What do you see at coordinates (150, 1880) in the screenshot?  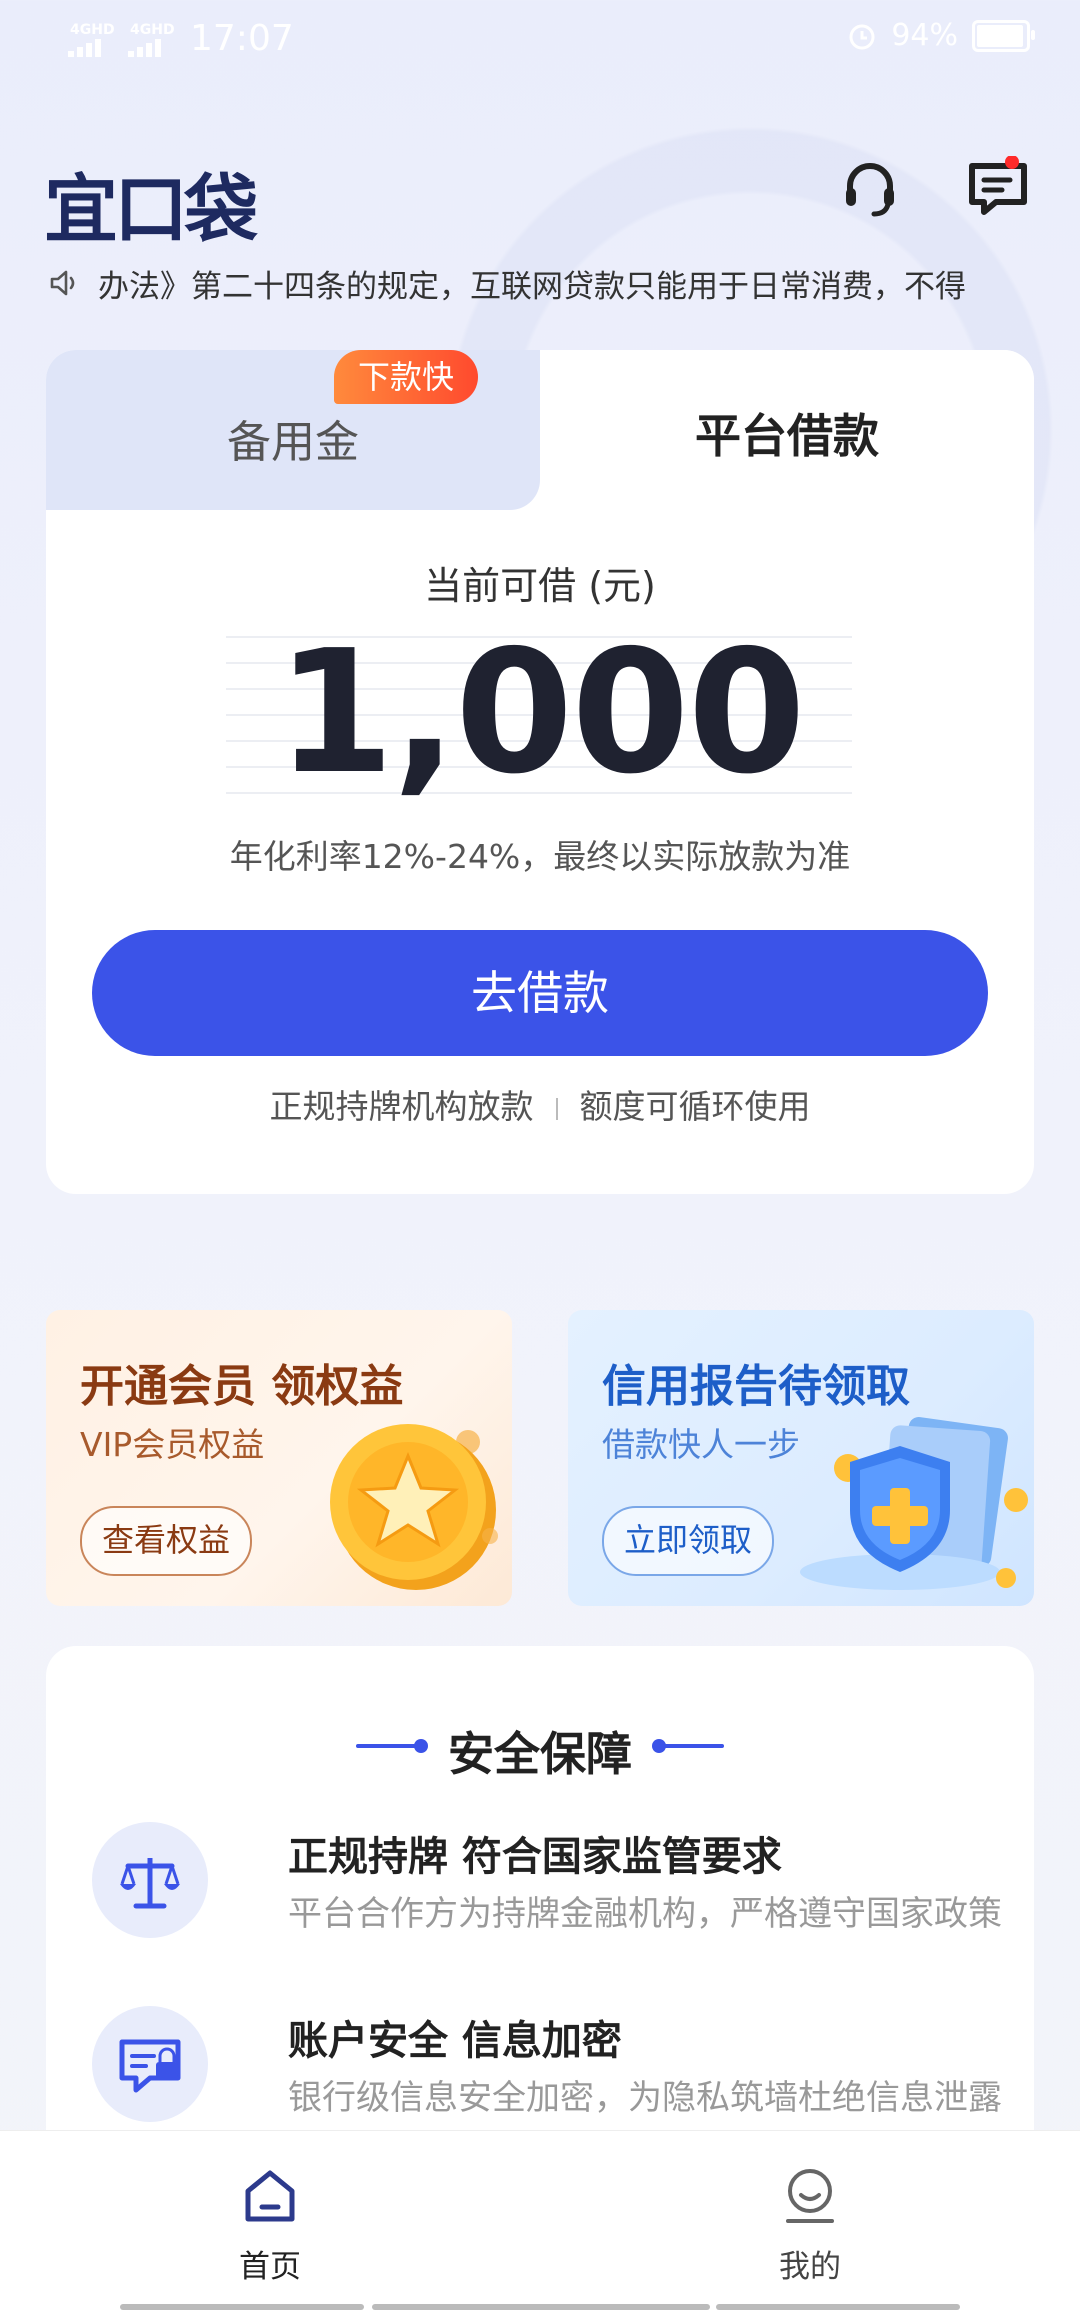 I see `scale-icon` at bounding box center [150, 1880].